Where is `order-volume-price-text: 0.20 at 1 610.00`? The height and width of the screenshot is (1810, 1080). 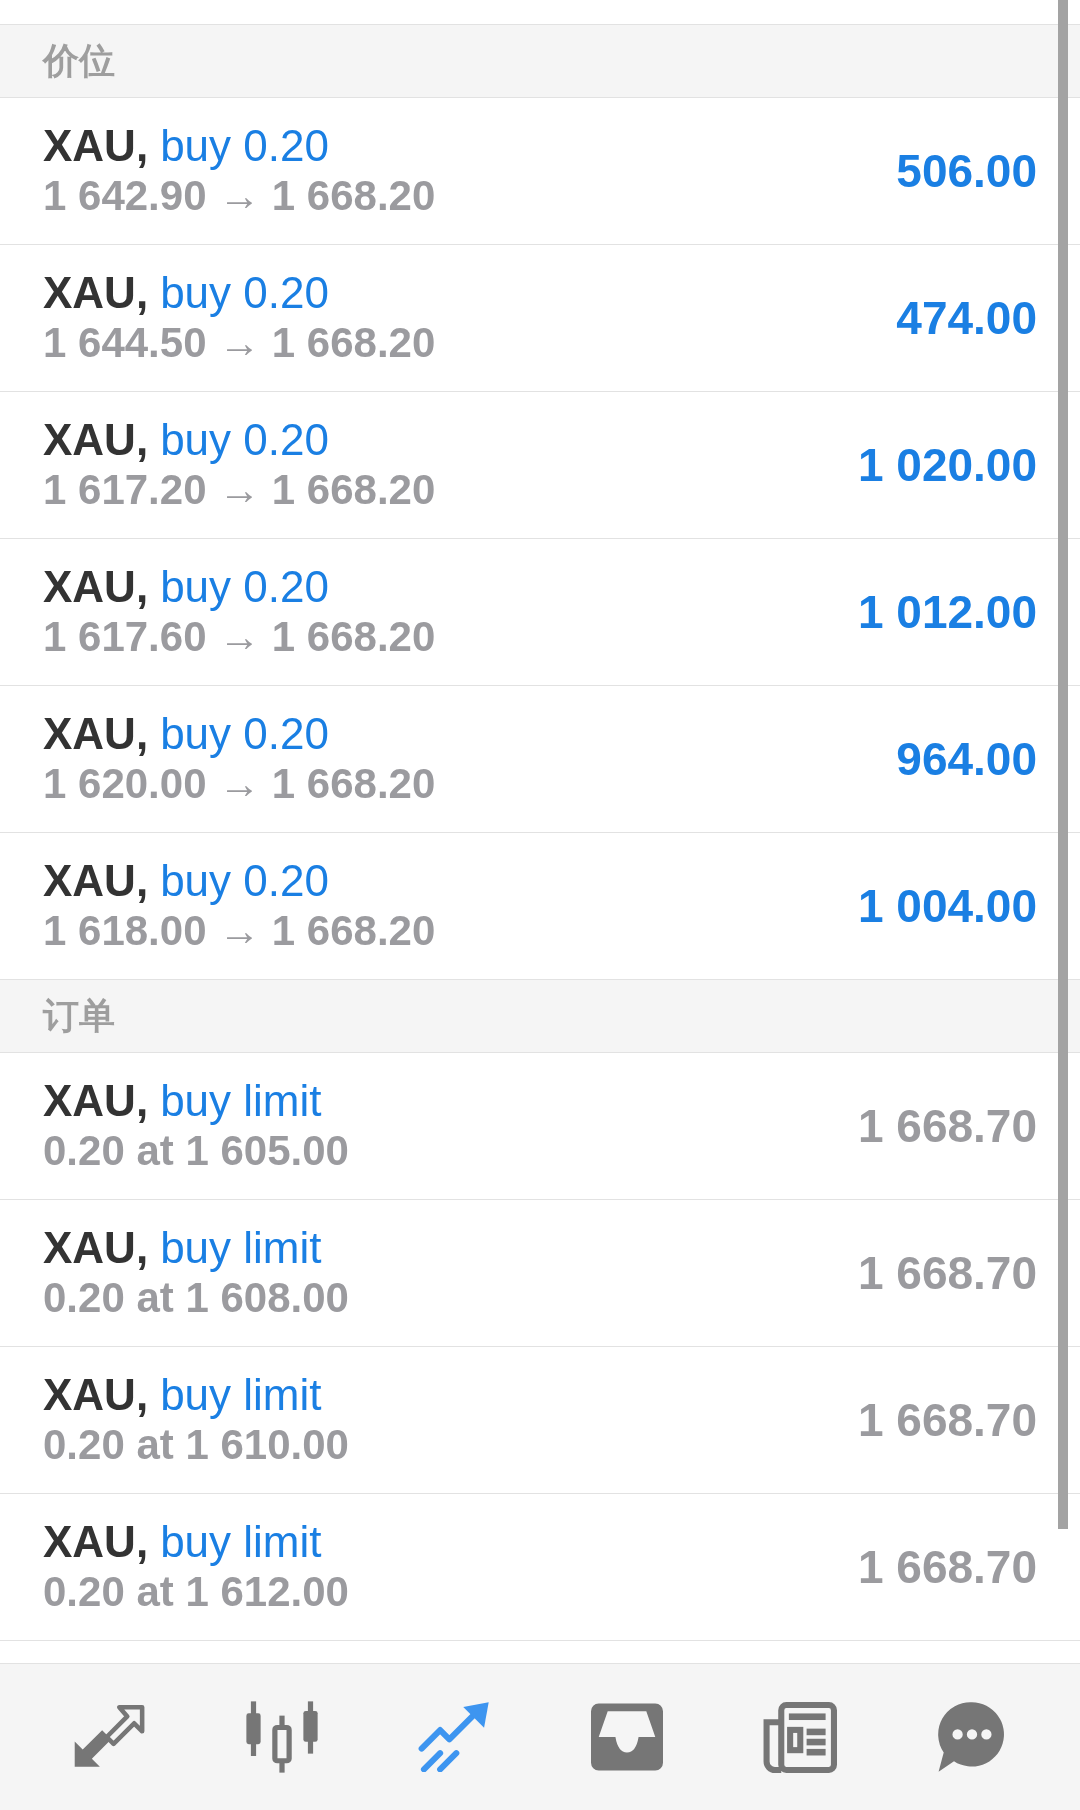 order-volume-price-text: 0.20 at 1 610.00 is located at coordinates (196, 1445).